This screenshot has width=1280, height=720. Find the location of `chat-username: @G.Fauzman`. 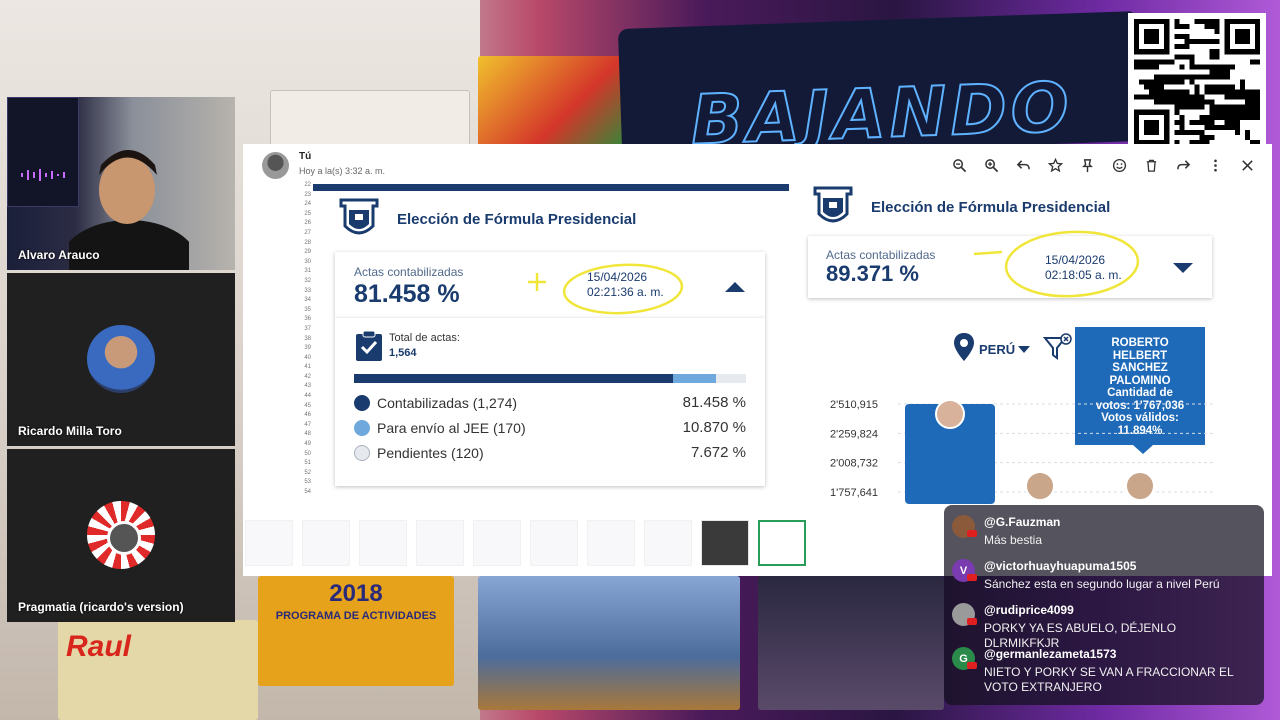

chat-username: @G.Fauzman is located at coordinates (1022, 522).